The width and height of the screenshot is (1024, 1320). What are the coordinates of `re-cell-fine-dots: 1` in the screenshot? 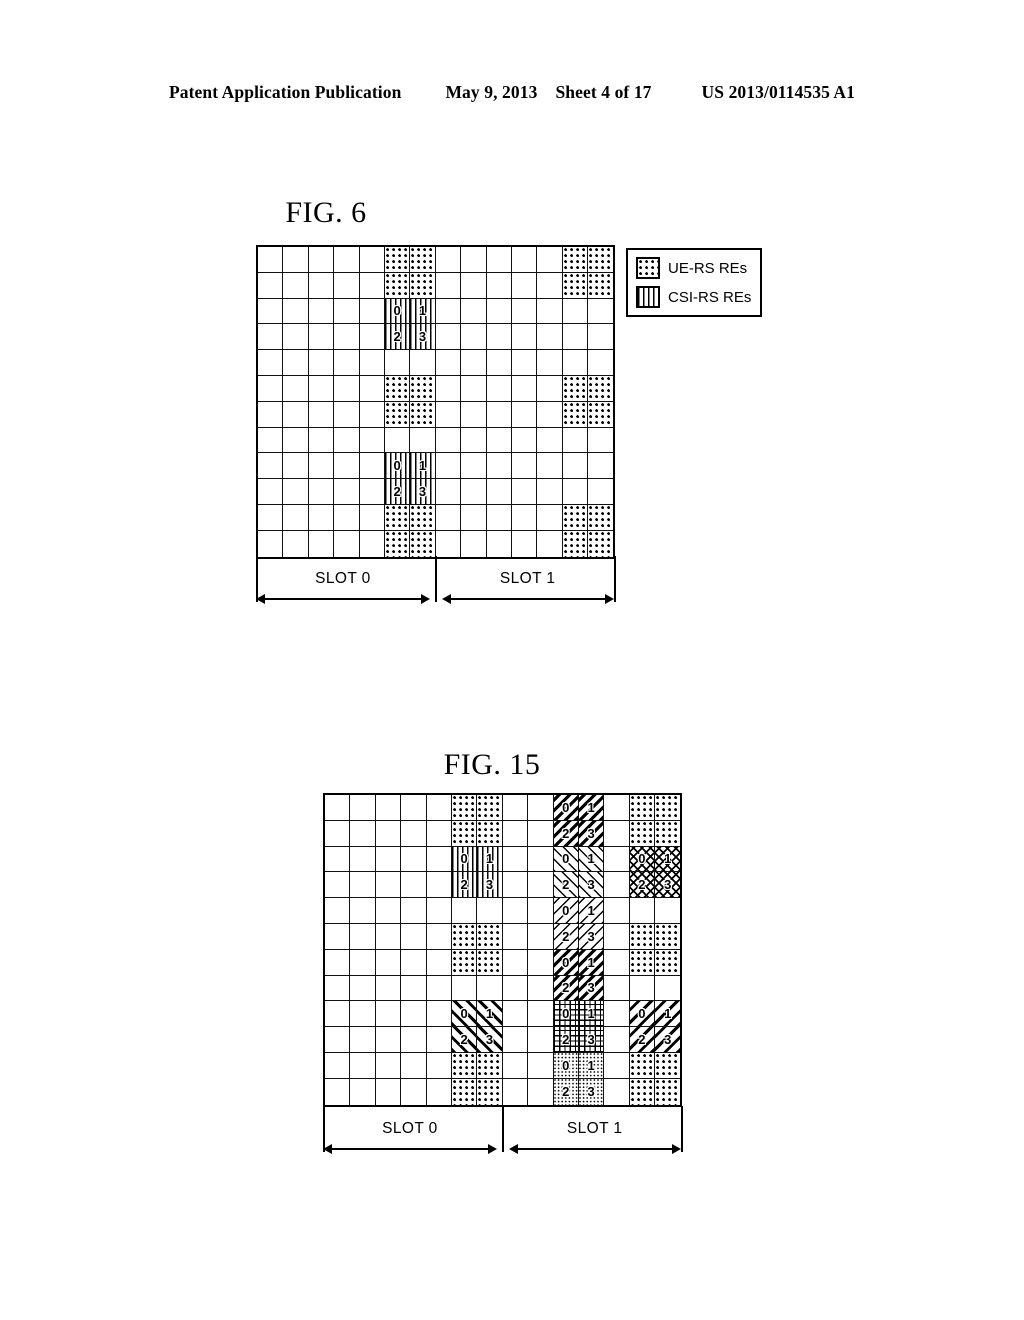 It's located at (591, 1065).